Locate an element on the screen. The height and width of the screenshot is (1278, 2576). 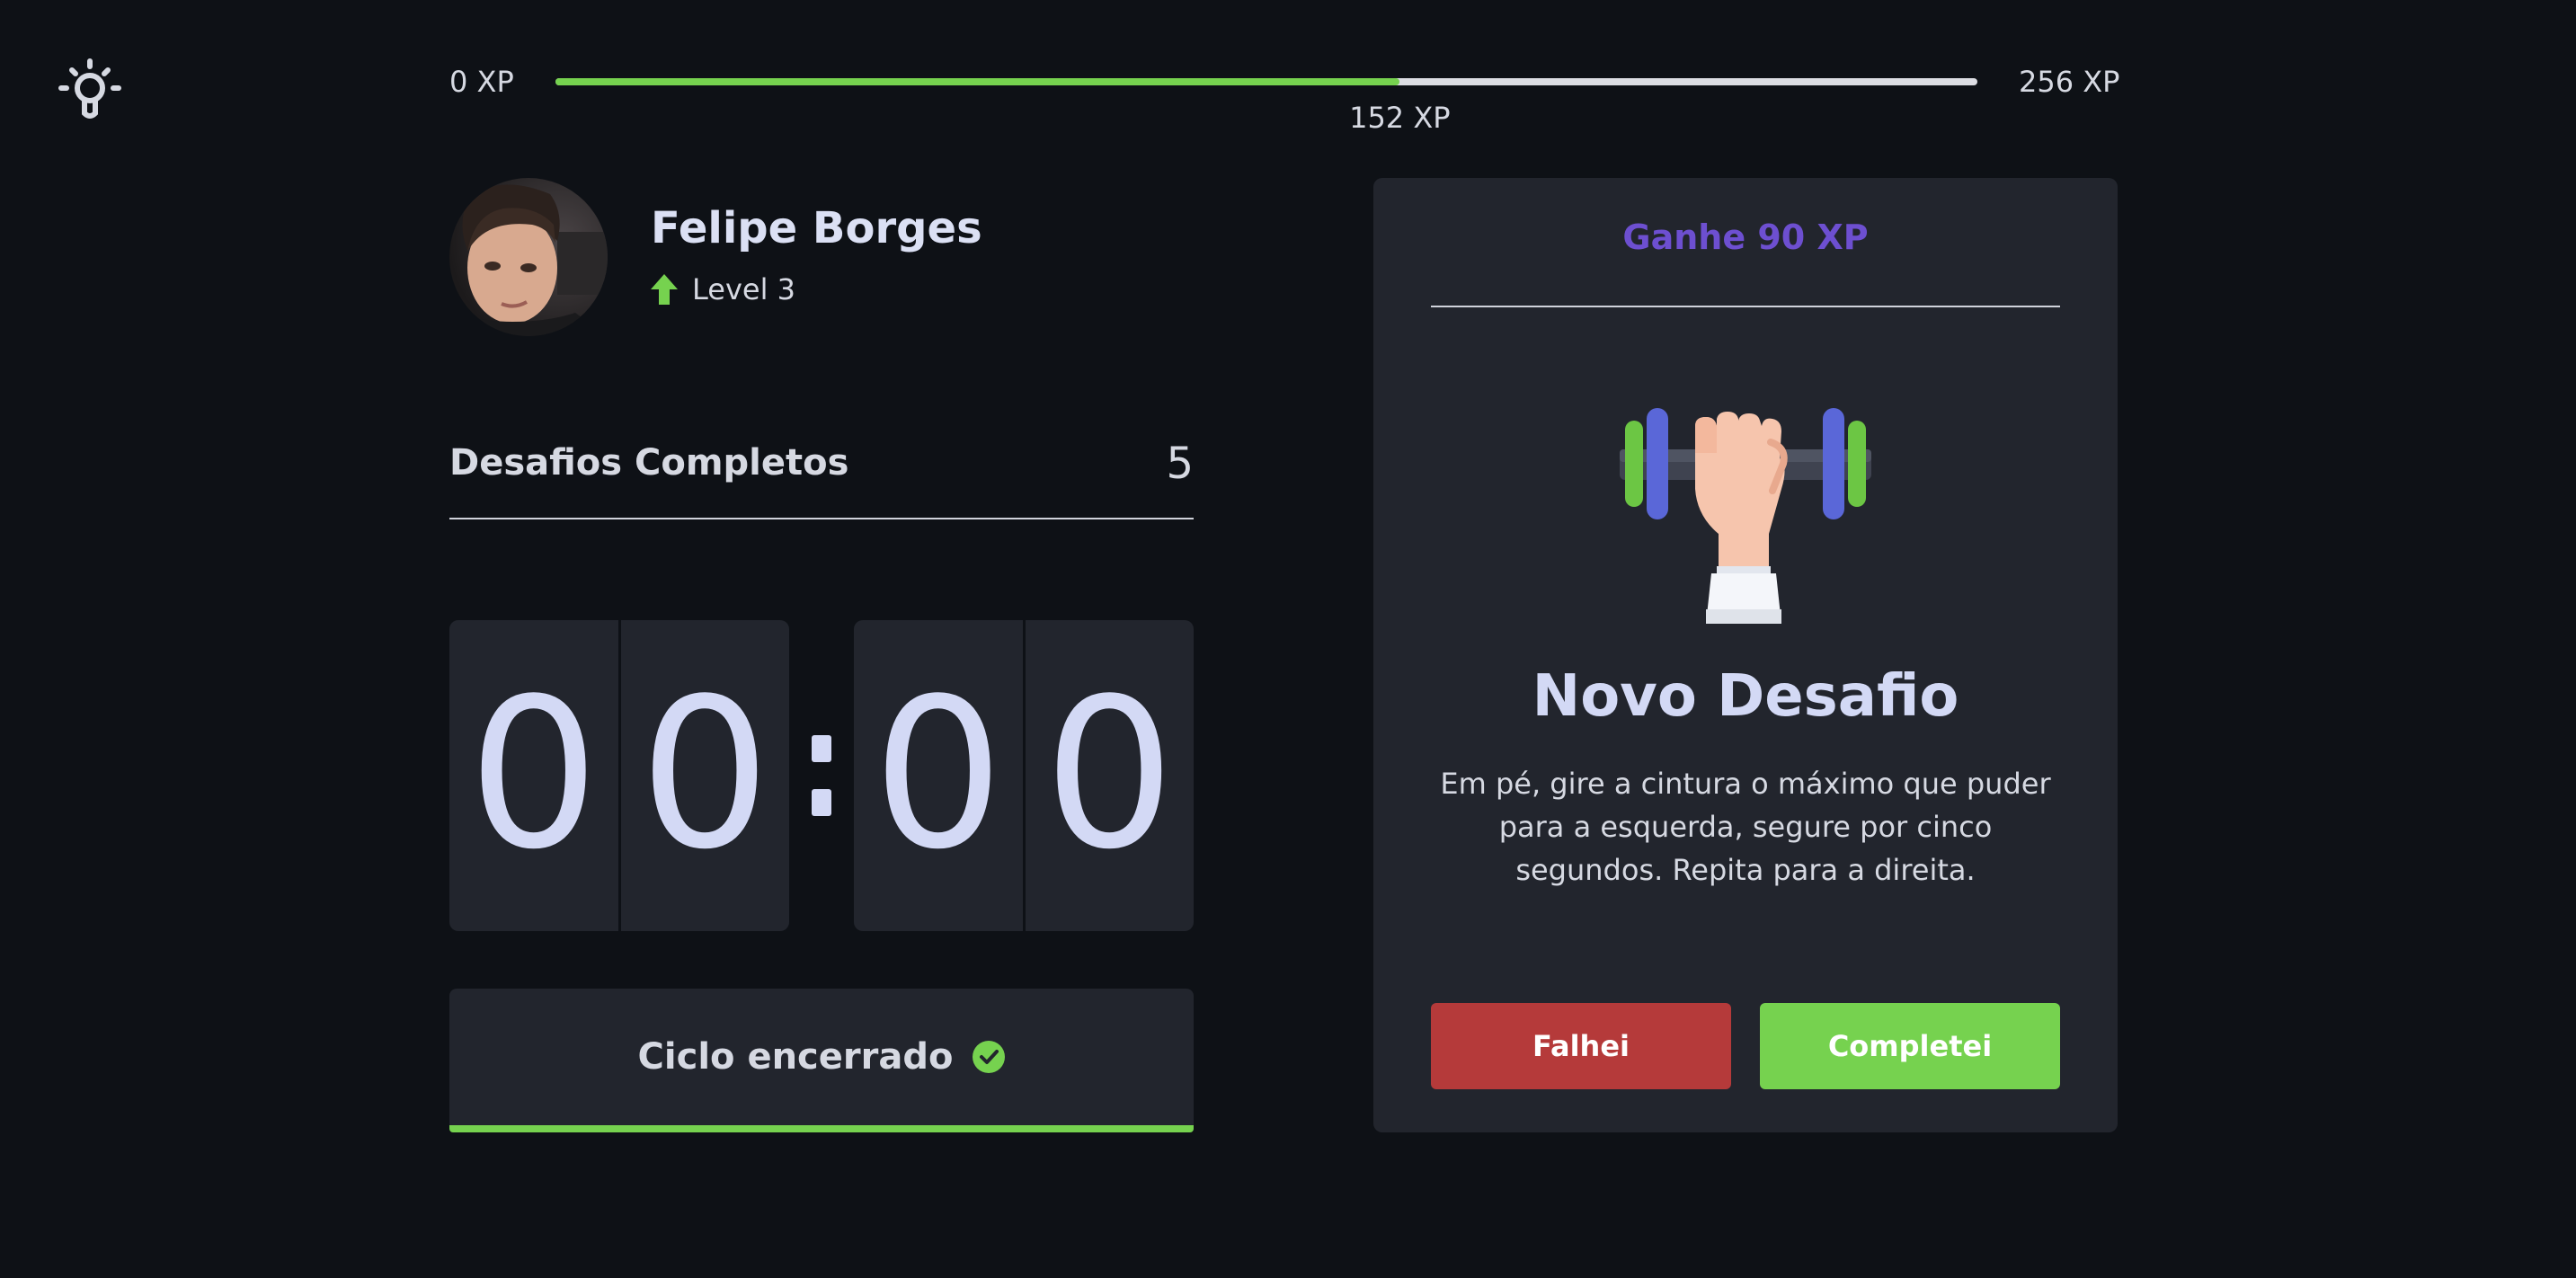
level-label: Level 3 is located at coordinates (743, 289).